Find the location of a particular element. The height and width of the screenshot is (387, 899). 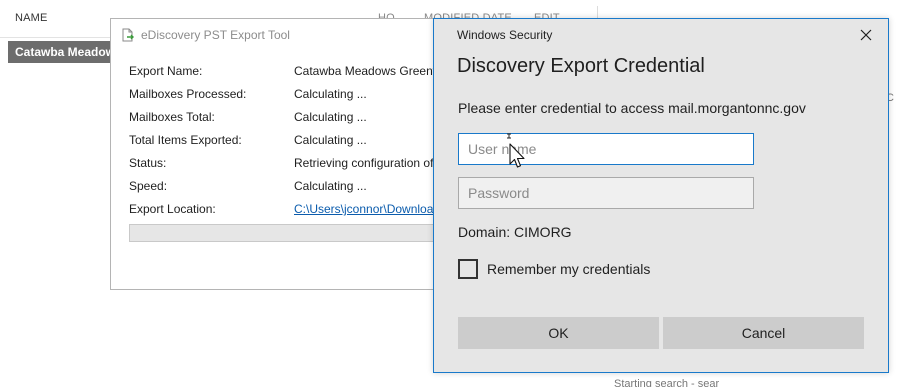

total-items-exported-label: Total Items Exported: is located at coordinates (185, 140).